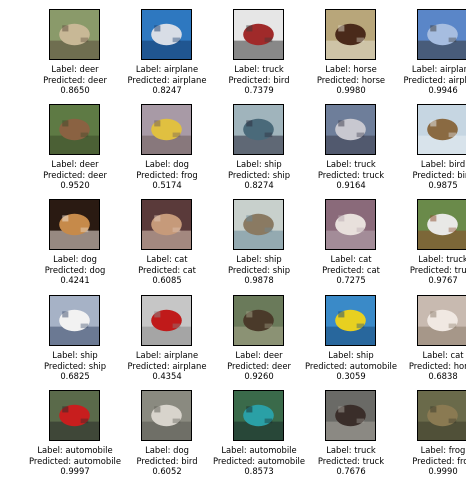 The height and width of the screenshot is (486, 466). Describe the element at coordinates (443, 450) in the screenshot. I see `true-label-text: Label: frog` at that location.